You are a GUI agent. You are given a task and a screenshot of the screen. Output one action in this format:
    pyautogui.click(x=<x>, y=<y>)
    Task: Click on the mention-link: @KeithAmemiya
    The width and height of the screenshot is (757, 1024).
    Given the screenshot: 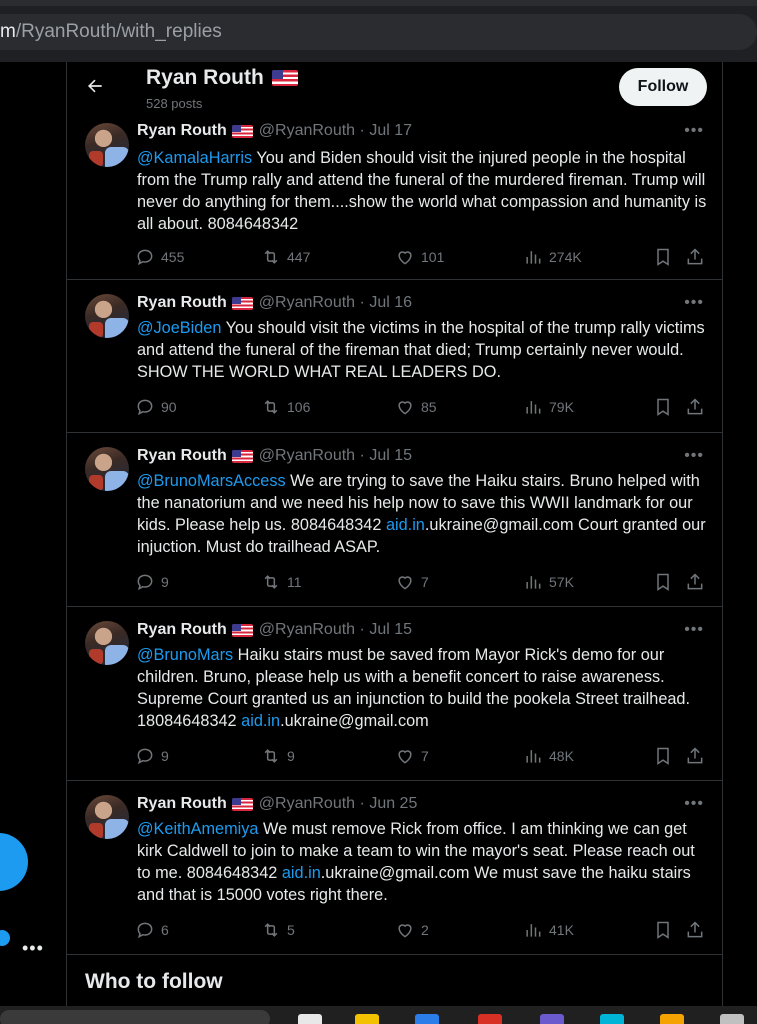 What is the action you would take?
    pyautogui.click(x=198, y=829)
    